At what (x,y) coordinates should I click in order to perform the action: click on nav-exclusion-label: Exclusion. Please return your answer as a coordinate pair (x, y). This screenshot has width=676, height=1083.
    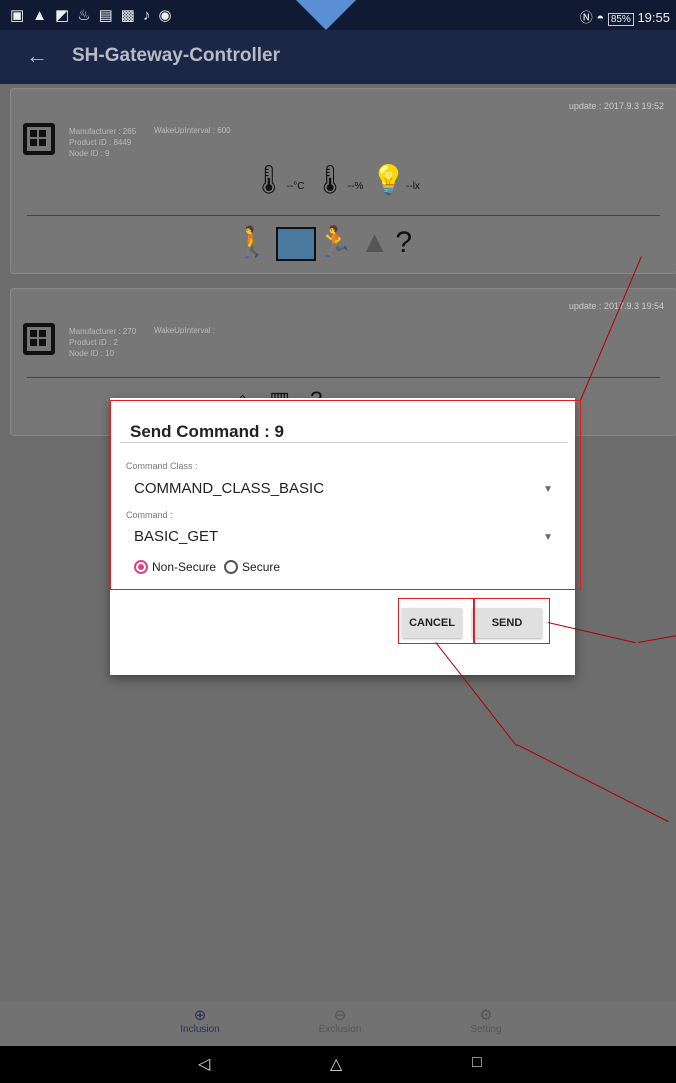
    Looking at the image, I should click on (340, 1029).